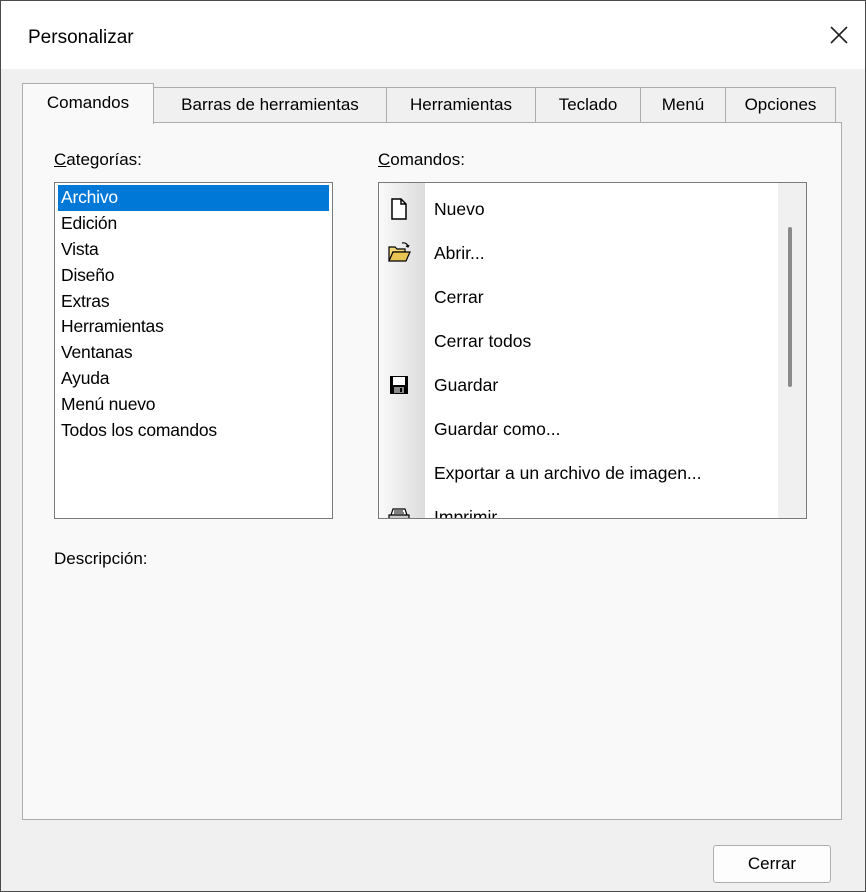 This screenshot has height=892, width=866. I want to click on tab-menu: Menú, so click(683, 105).